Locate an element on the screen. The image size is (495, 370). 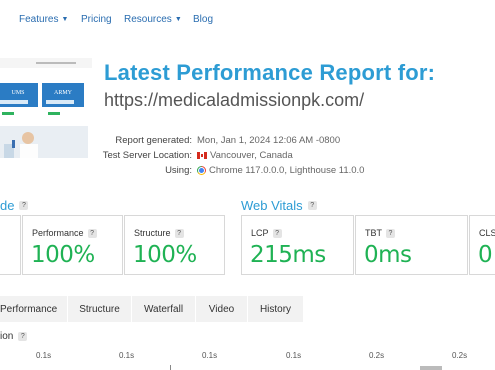
cls-label: CLS is located at coordinates (487, 233).